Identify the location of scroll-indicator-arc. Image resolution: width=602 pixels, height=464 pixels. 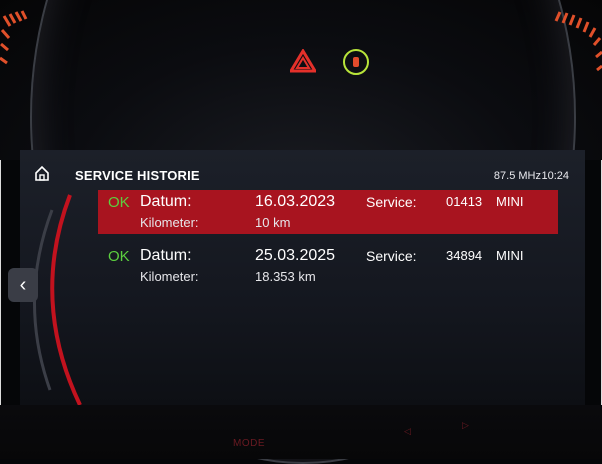
(57, 300).